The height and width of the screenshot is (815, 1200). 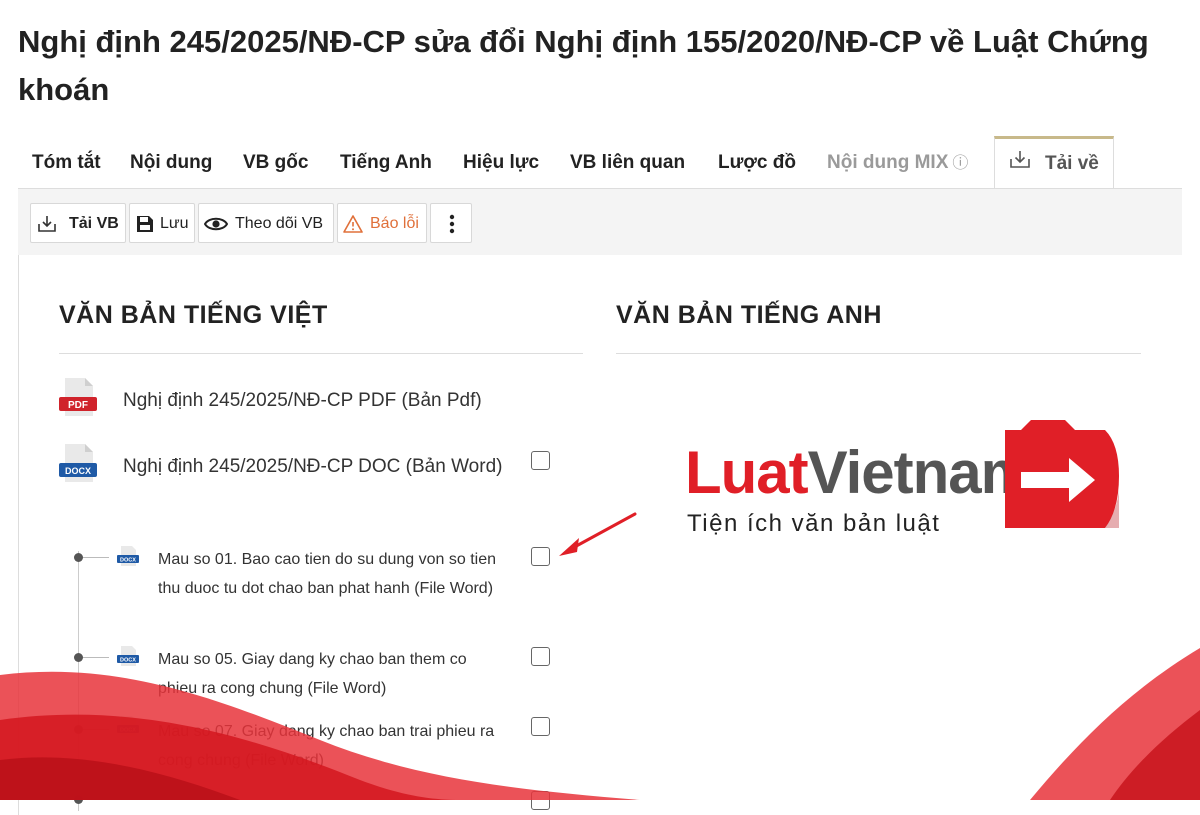 What do you see at coordinates (353, 224) in the screenshot?
I see `warning-icon` at bounding box center [353, 224].